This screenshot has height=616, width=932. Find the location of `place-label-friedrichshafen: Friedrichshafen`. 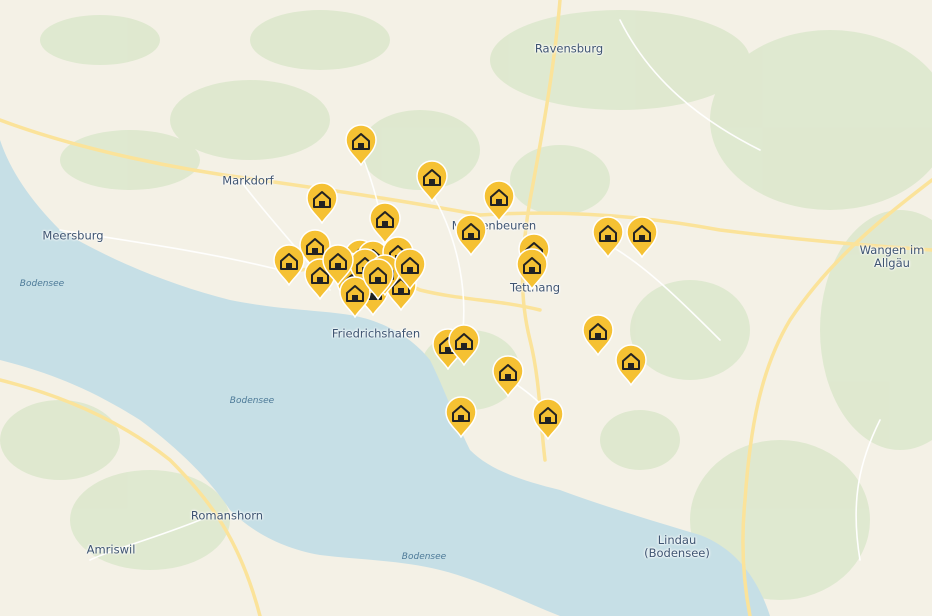

place-label-friedrichshafen: Friedrichshafen is located at coordinates (376, 333).